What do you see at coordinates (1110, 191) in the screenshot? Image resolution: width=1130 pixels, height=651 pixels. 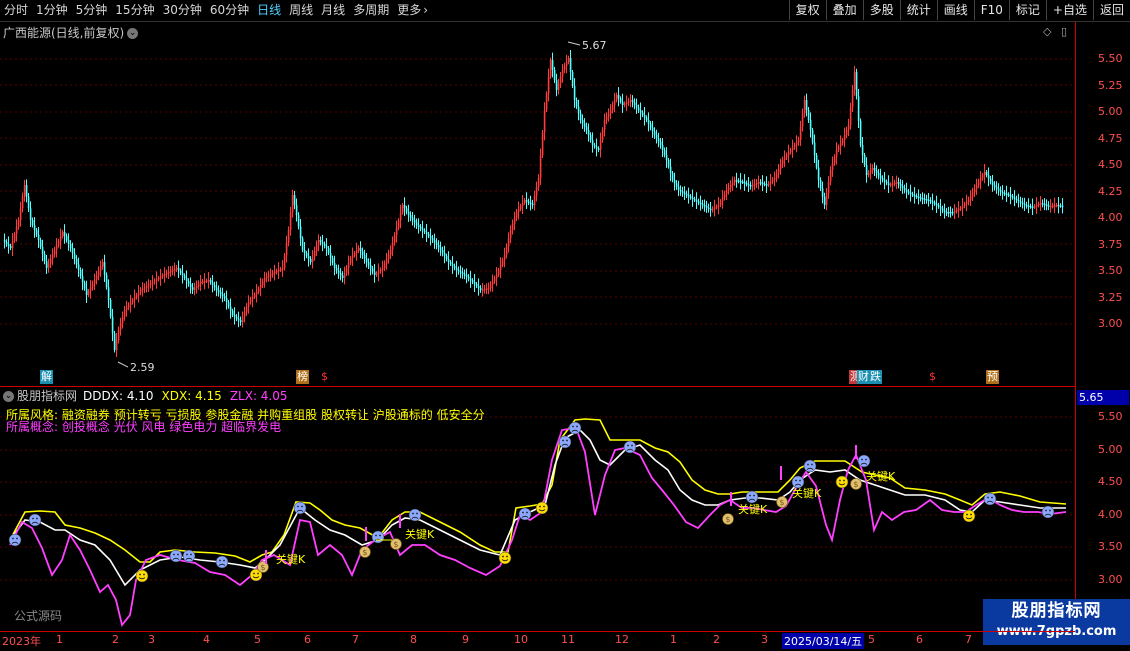 I see `price-tick: 4.25` at bounding box center [1110, 191].